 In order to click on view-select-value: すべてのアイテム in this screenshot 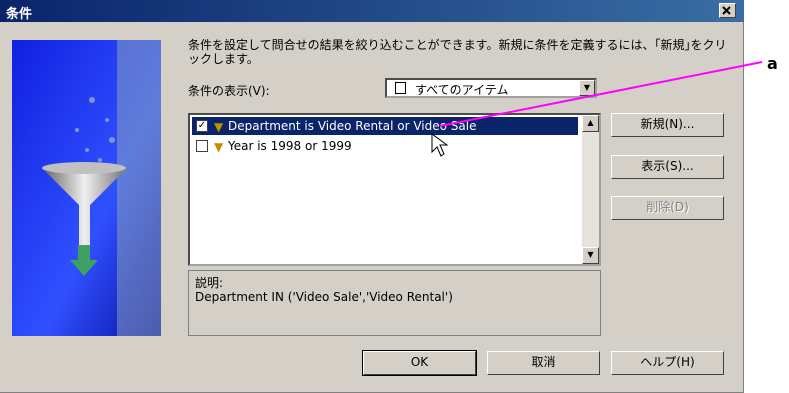, I will do `click(462, 90)`.